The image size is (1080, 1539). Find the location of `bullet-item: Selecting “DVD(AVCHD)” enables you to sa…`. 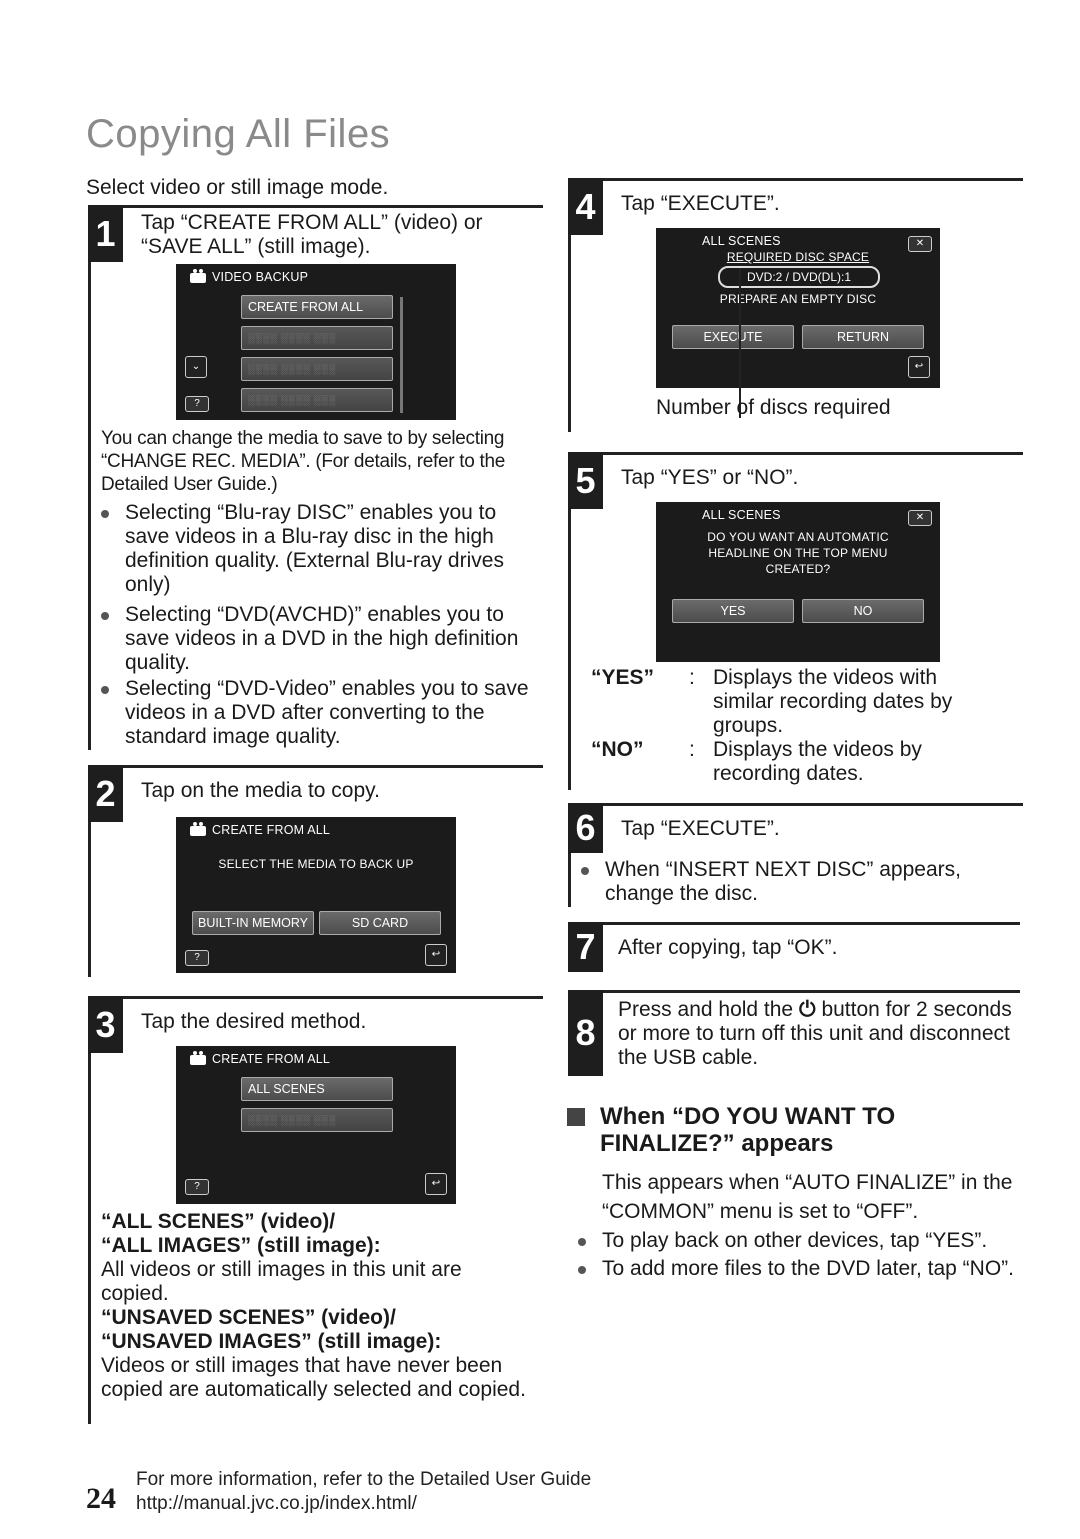

bullet-item: Selecting “DVD(AVCHD)” enables you to sa… is located at coordinates (316, 639).